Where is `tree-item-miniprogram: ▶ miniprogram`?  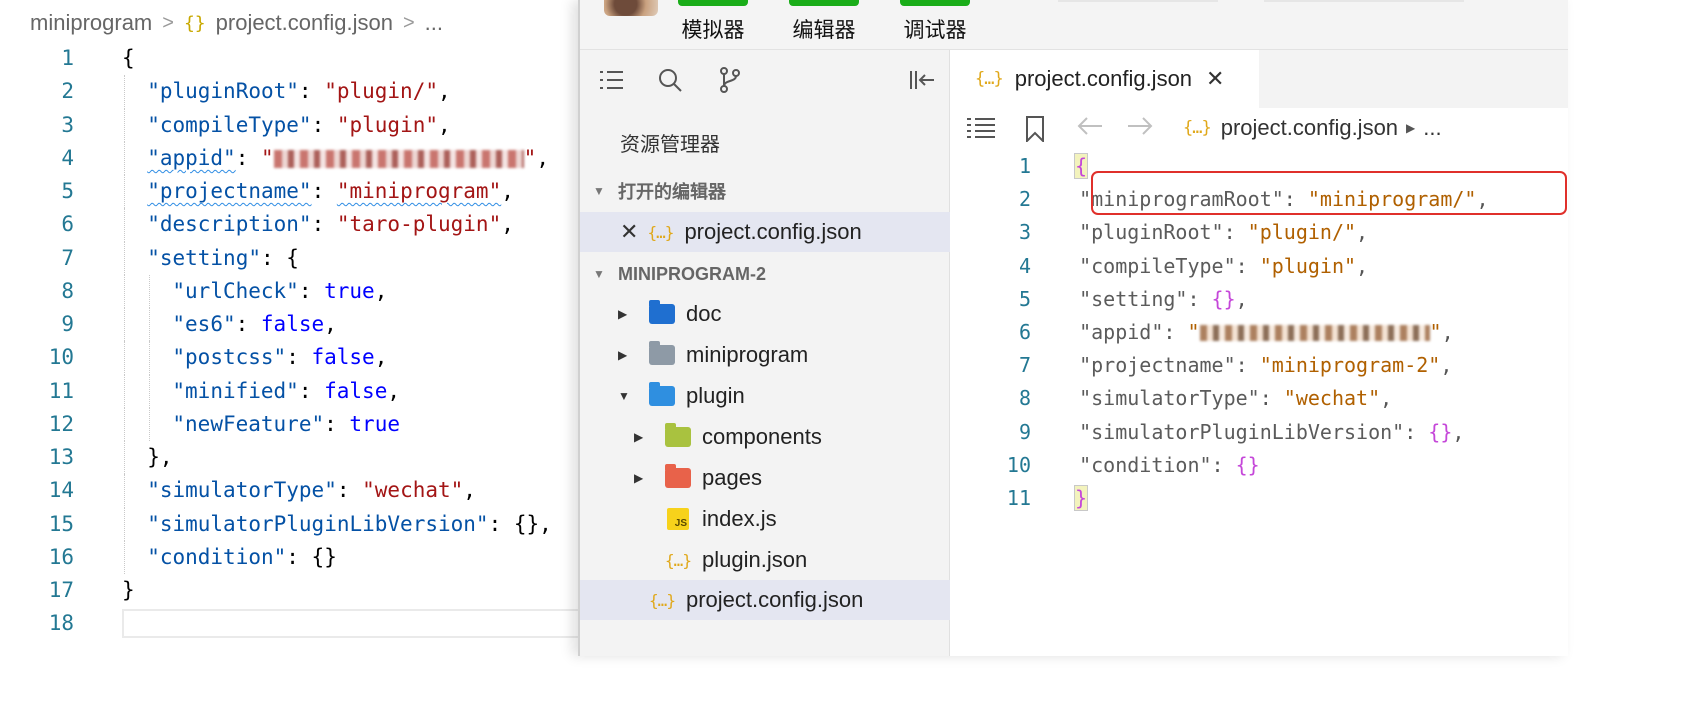 tree-item-miniprogram: ▶ miniprogram is located at coordinates (765, 355).